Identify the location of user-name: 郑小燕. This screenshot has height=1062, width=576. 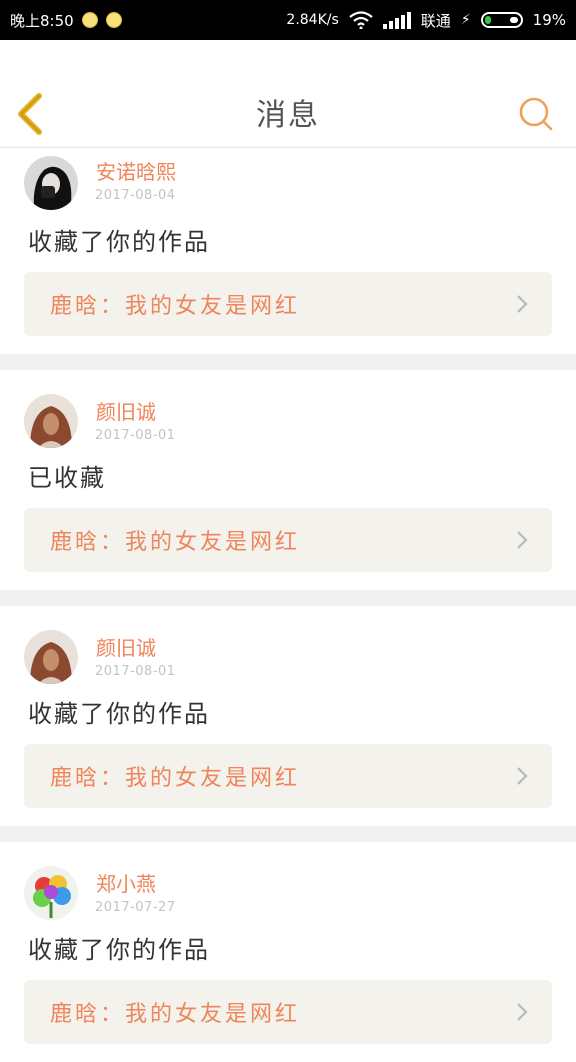
(126, 882).